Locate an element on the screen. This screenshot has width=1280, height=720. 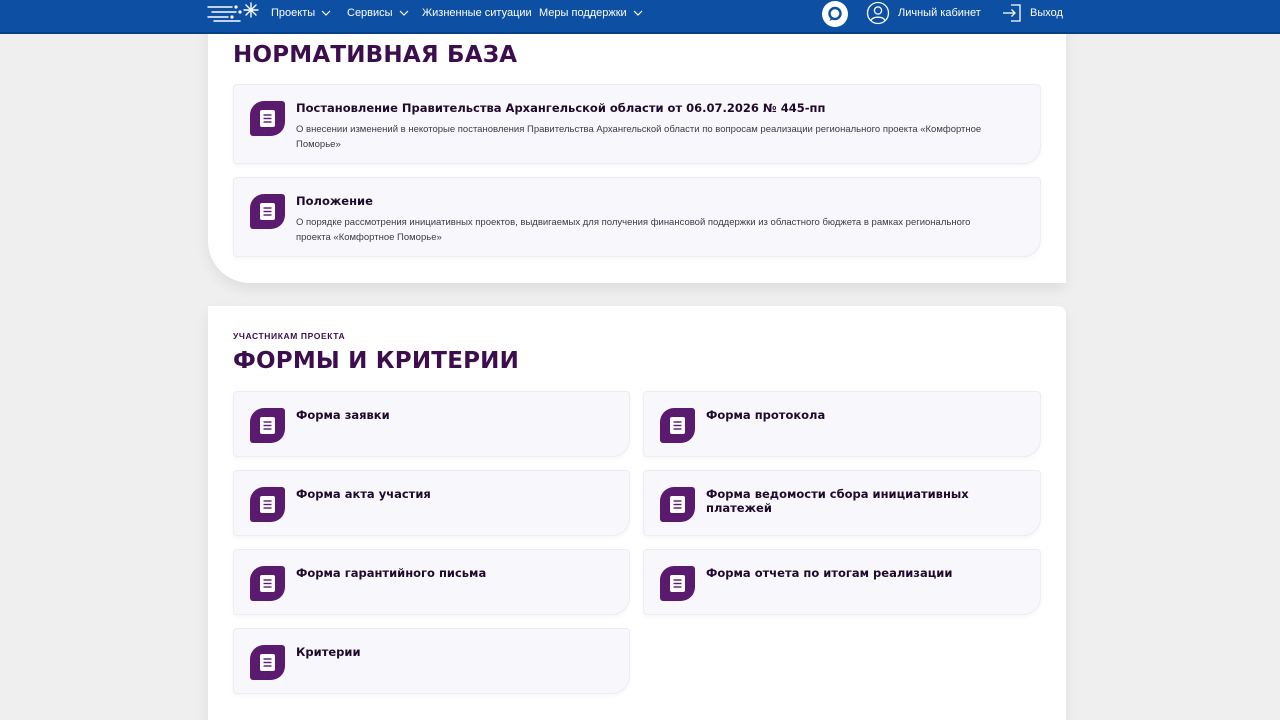
form-title: Форма протокола is located at coordinates (766, 415).